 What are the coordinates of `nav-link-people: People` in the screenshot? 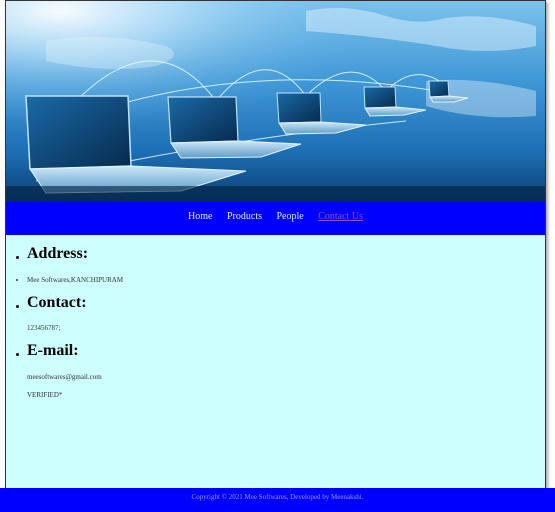 It's located at (290, 216).